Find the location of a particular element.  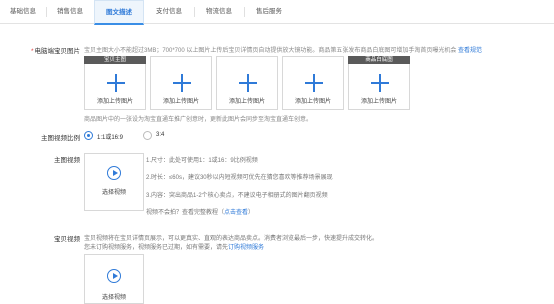

upload-slot-2: 添加上传图片 is located at coordinates (181, 83).